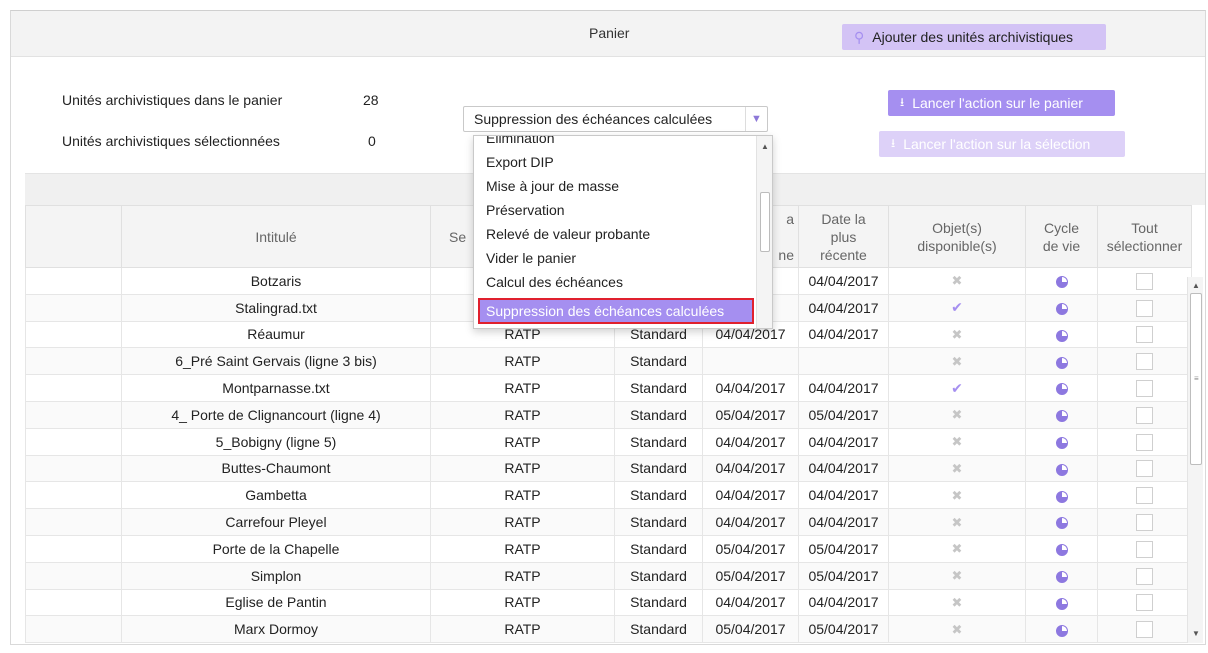 Image resolution: width=1208 pixels, height=653 pixels. Describe the element at coordinates (520, 162) in the screenshot. I see `dropdown-option: Export DIP` at that location.